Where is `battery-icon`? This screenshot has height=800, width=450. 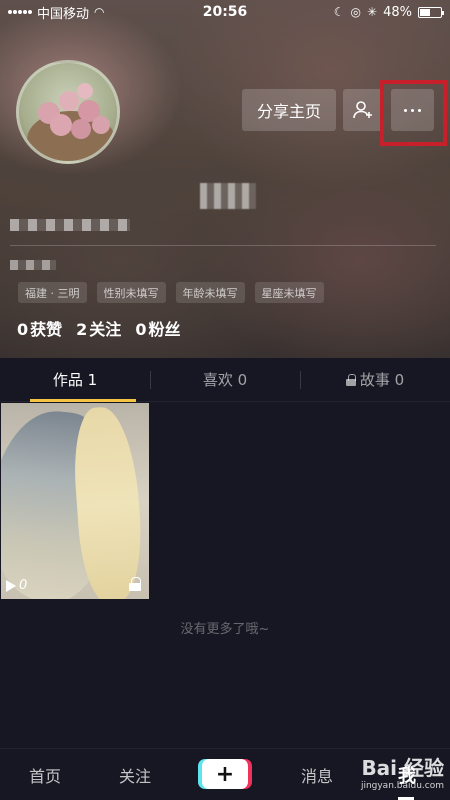
battery-icon is located at coordinates (431, 12).